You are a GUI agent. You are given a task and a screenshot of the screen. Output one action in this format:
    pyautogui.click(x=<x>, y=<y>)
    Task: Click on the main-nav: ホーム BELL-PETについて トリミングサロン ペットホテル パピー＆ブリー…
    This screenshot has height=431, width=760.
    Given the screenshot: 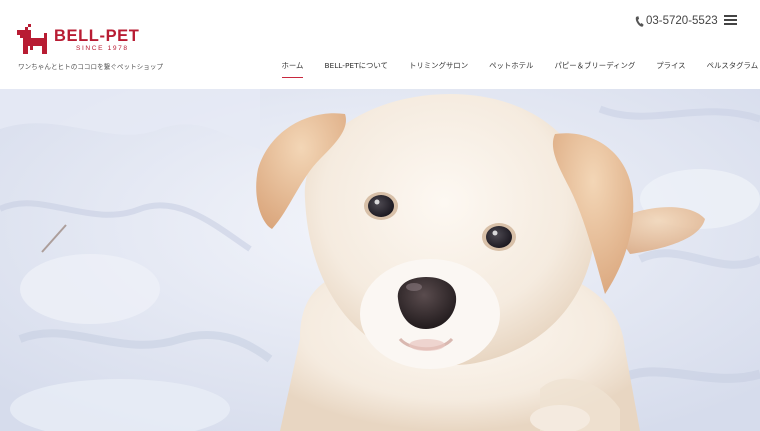 What is the action you would take?
    pyautogui.click(x=515, y=69)
    